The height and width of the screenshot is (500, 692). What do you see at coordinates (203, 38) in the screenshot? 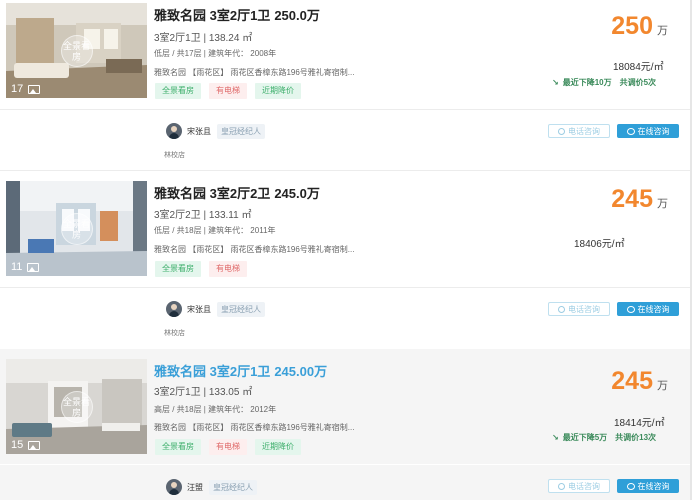
I see `layout-area: 3室2厅1卫 | 138.24 ㎡` at bounding box center [203, 38].